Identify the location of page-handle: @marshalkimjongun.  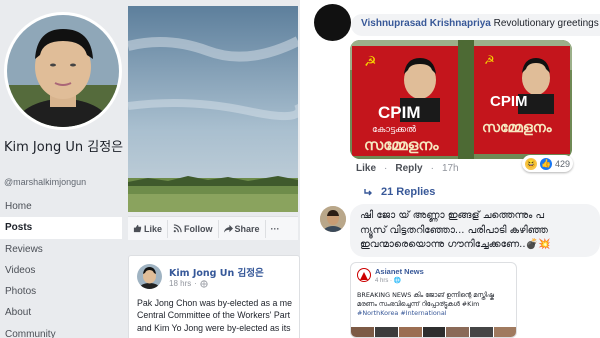
(45, 182).